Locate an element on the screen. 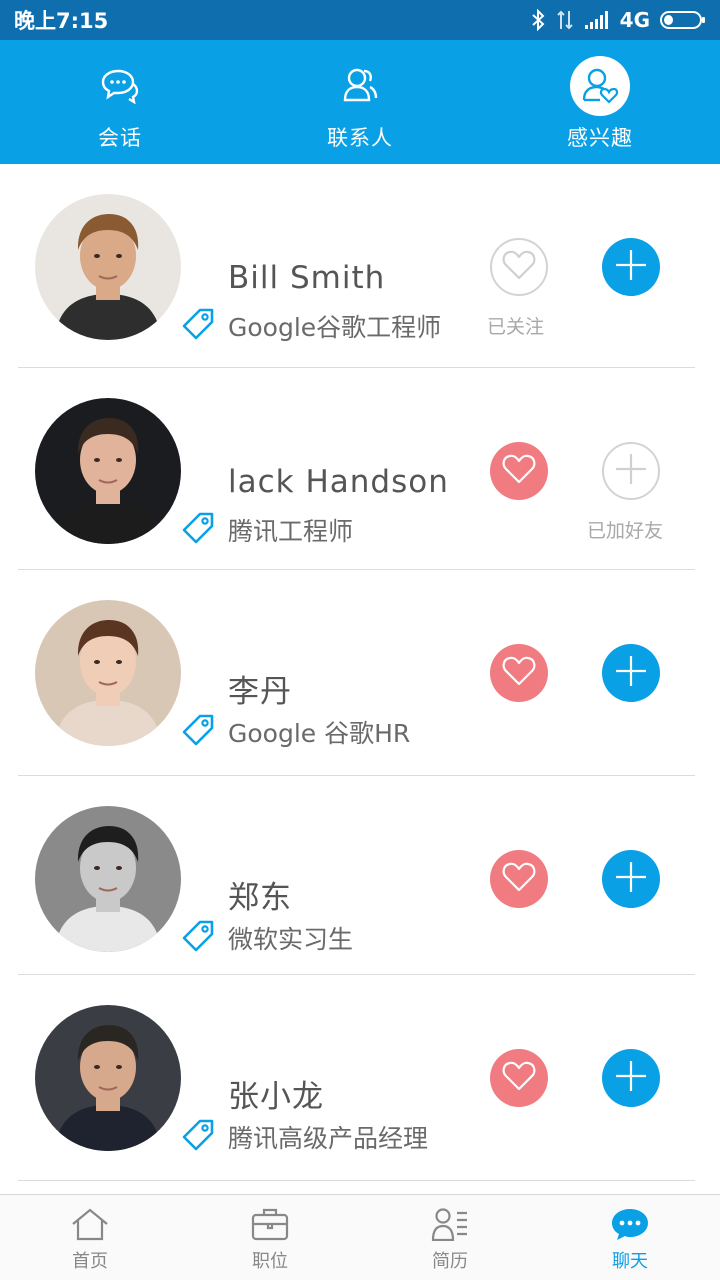 This screenshot has height=1280, width=720. contact-name: 张小龙 is located at coordinates (276, 1097).